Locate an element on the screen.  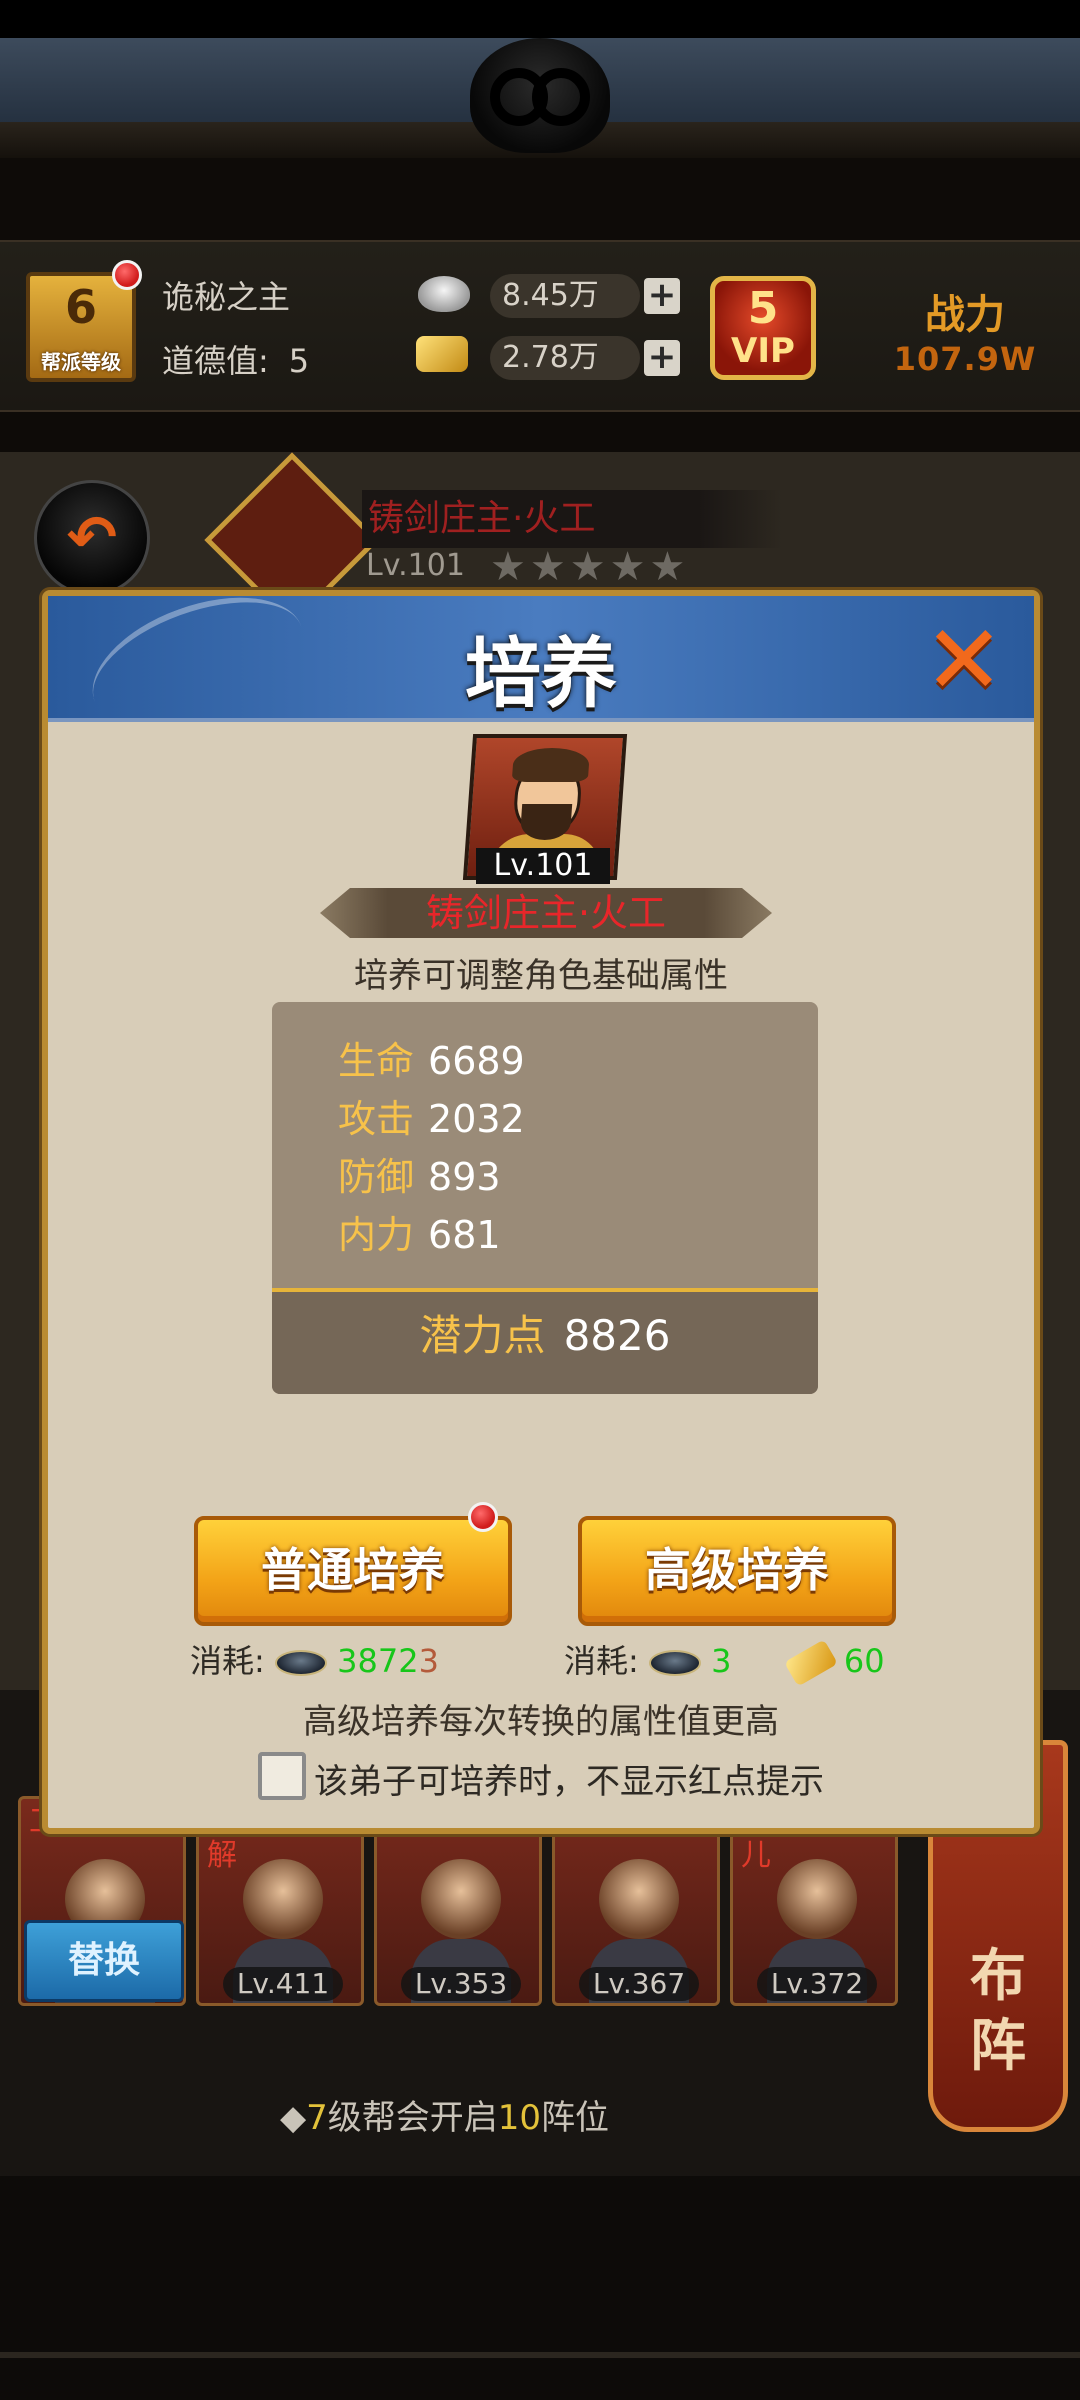
back-button: ↶ is located at coordinates (92, 538).